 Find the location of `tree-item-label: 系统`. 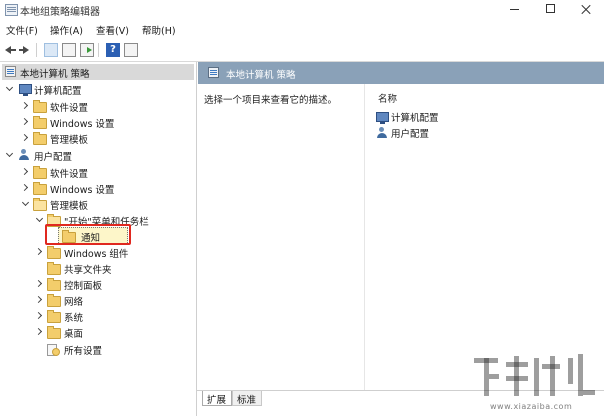

tree-item-label: 系统 is located at coordinates (74, 318).